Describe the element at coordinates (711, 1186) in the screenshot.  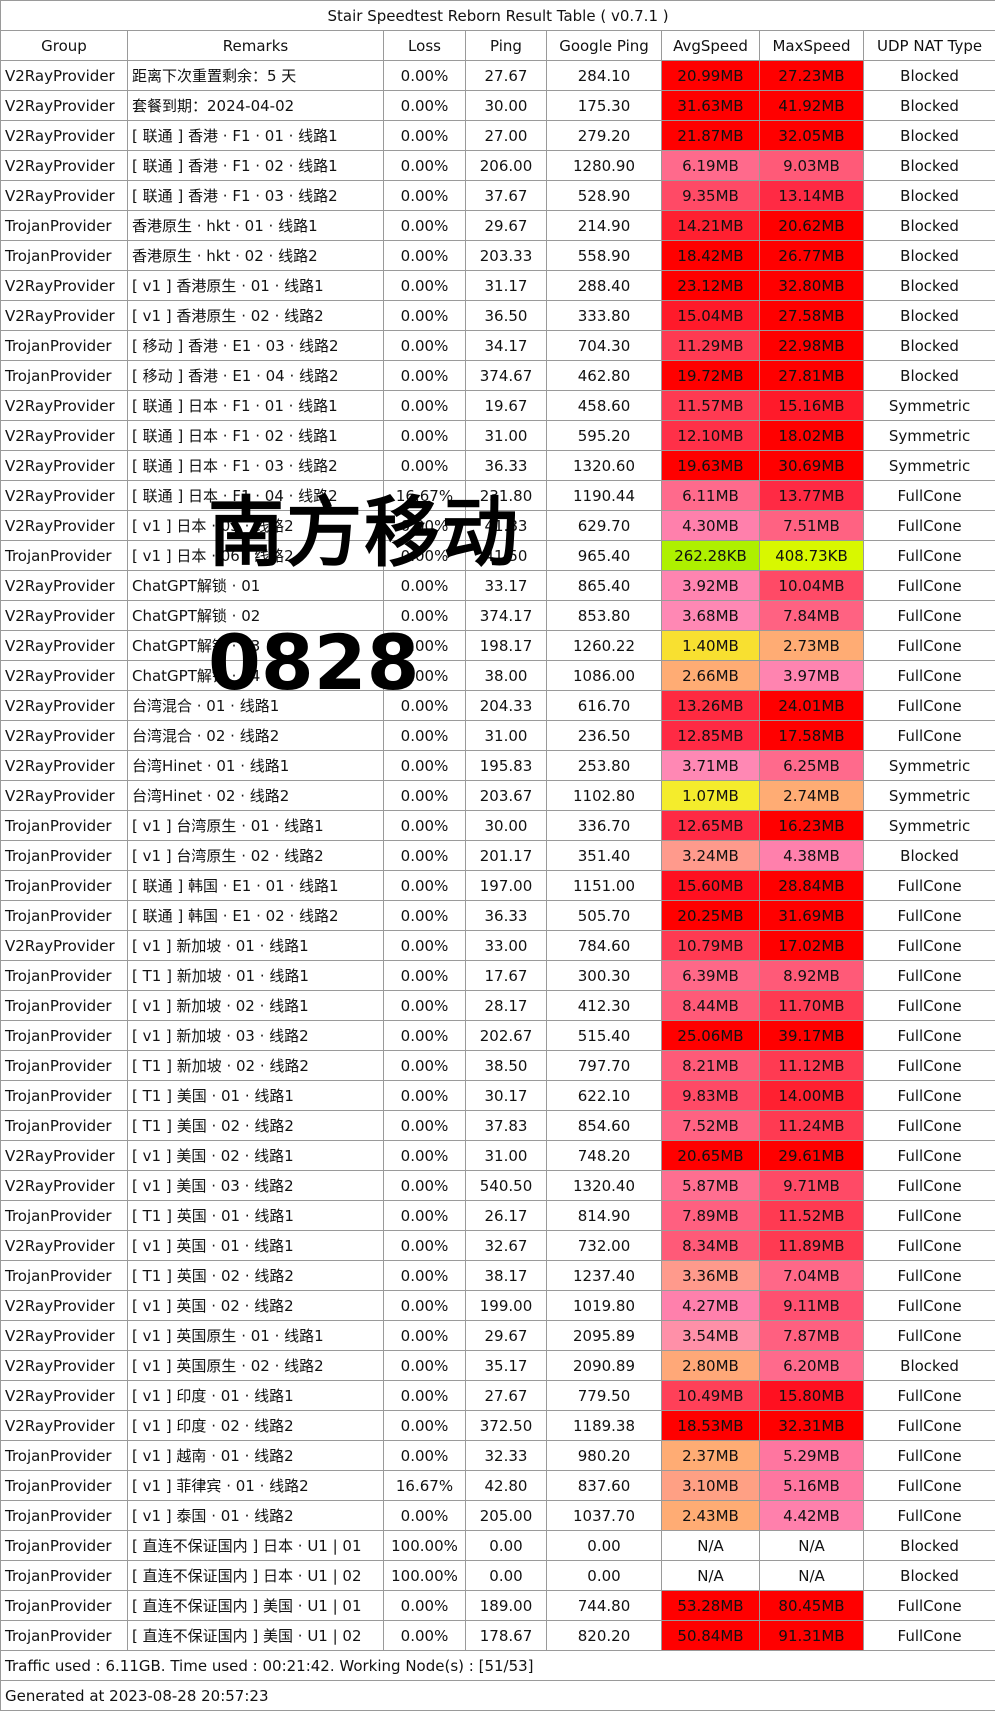
I see `cell-avg-speed: 5.87MB` at that location.